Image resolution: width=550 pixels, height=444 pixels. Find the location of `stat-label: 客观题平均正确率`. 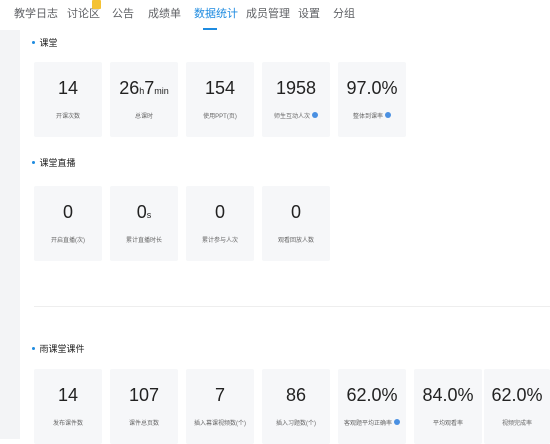

stat-label: 客观题平均正确率 is located at coordinates (372, 422).